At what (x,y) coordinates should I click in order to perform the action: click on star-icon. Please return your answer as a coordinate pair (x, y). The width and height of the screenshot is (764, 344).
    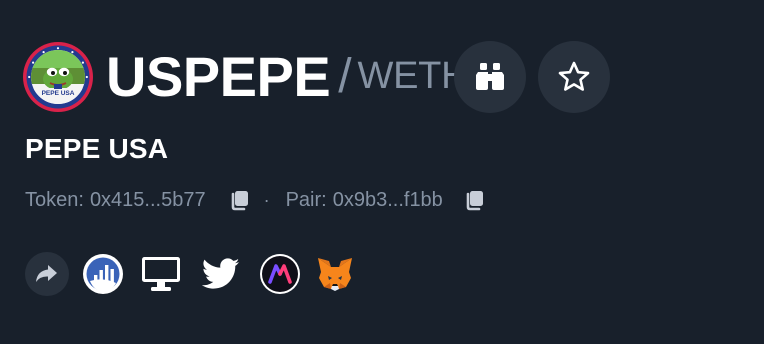
    Looking at the image, I should click on (574, 76).